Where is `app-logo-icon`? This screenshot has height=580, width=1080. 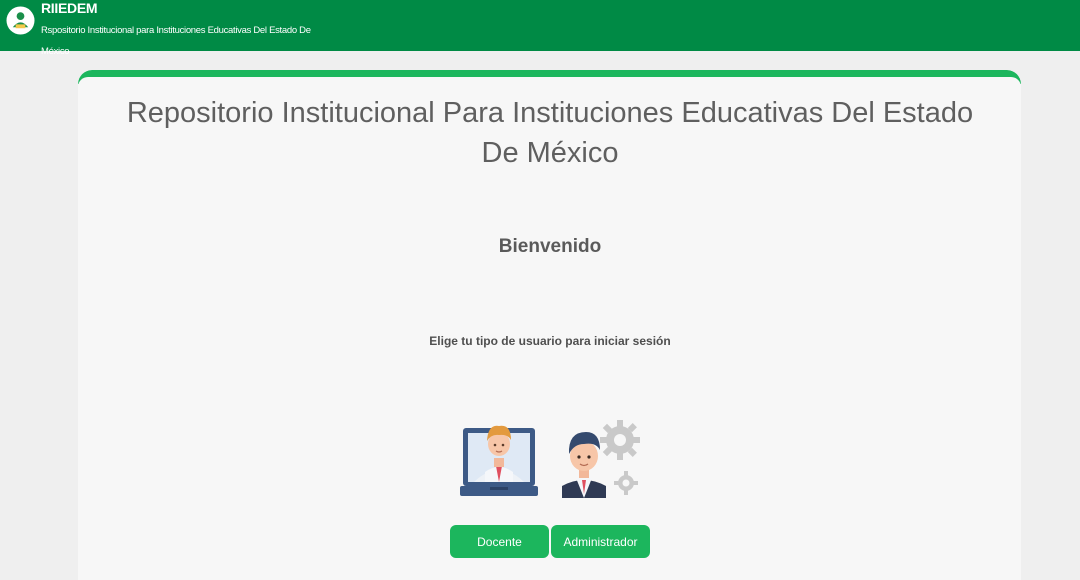 app-logo-icon is located at coordinates (20, 20).